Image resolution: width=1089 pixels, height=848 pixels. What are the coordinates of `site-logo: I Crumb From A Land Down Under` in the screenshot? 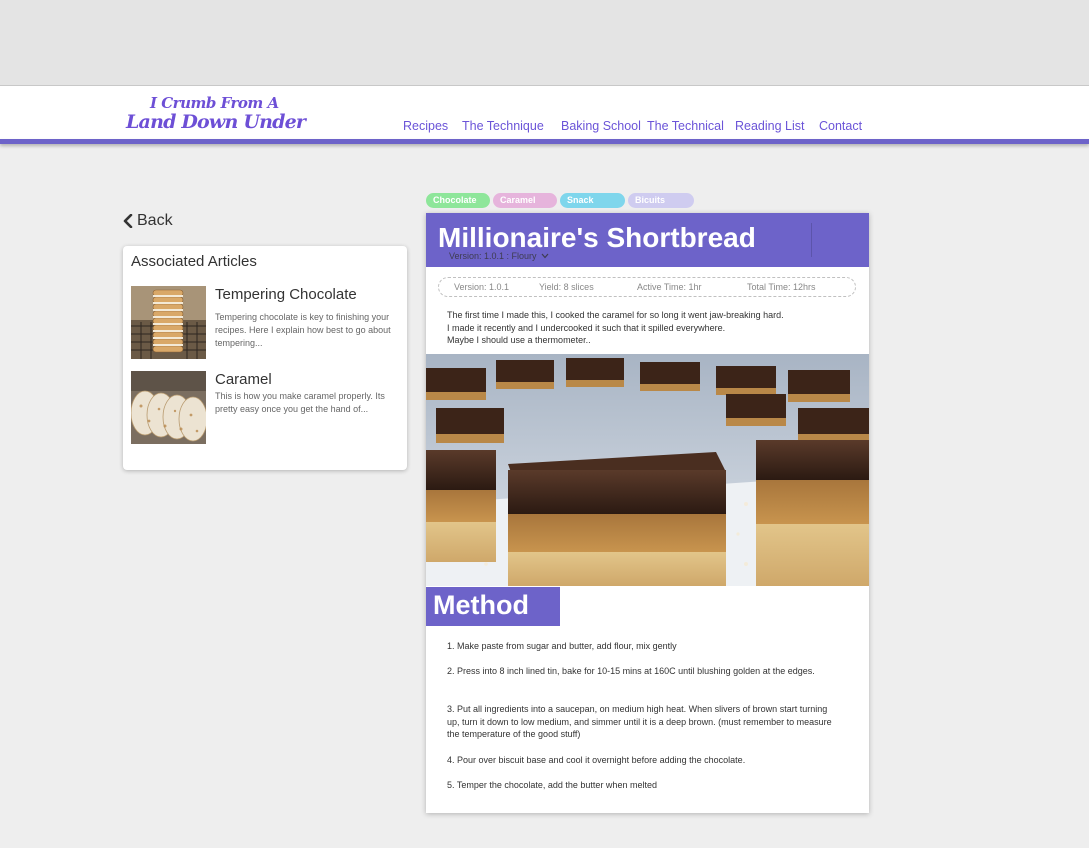 It's located at (216, 115).